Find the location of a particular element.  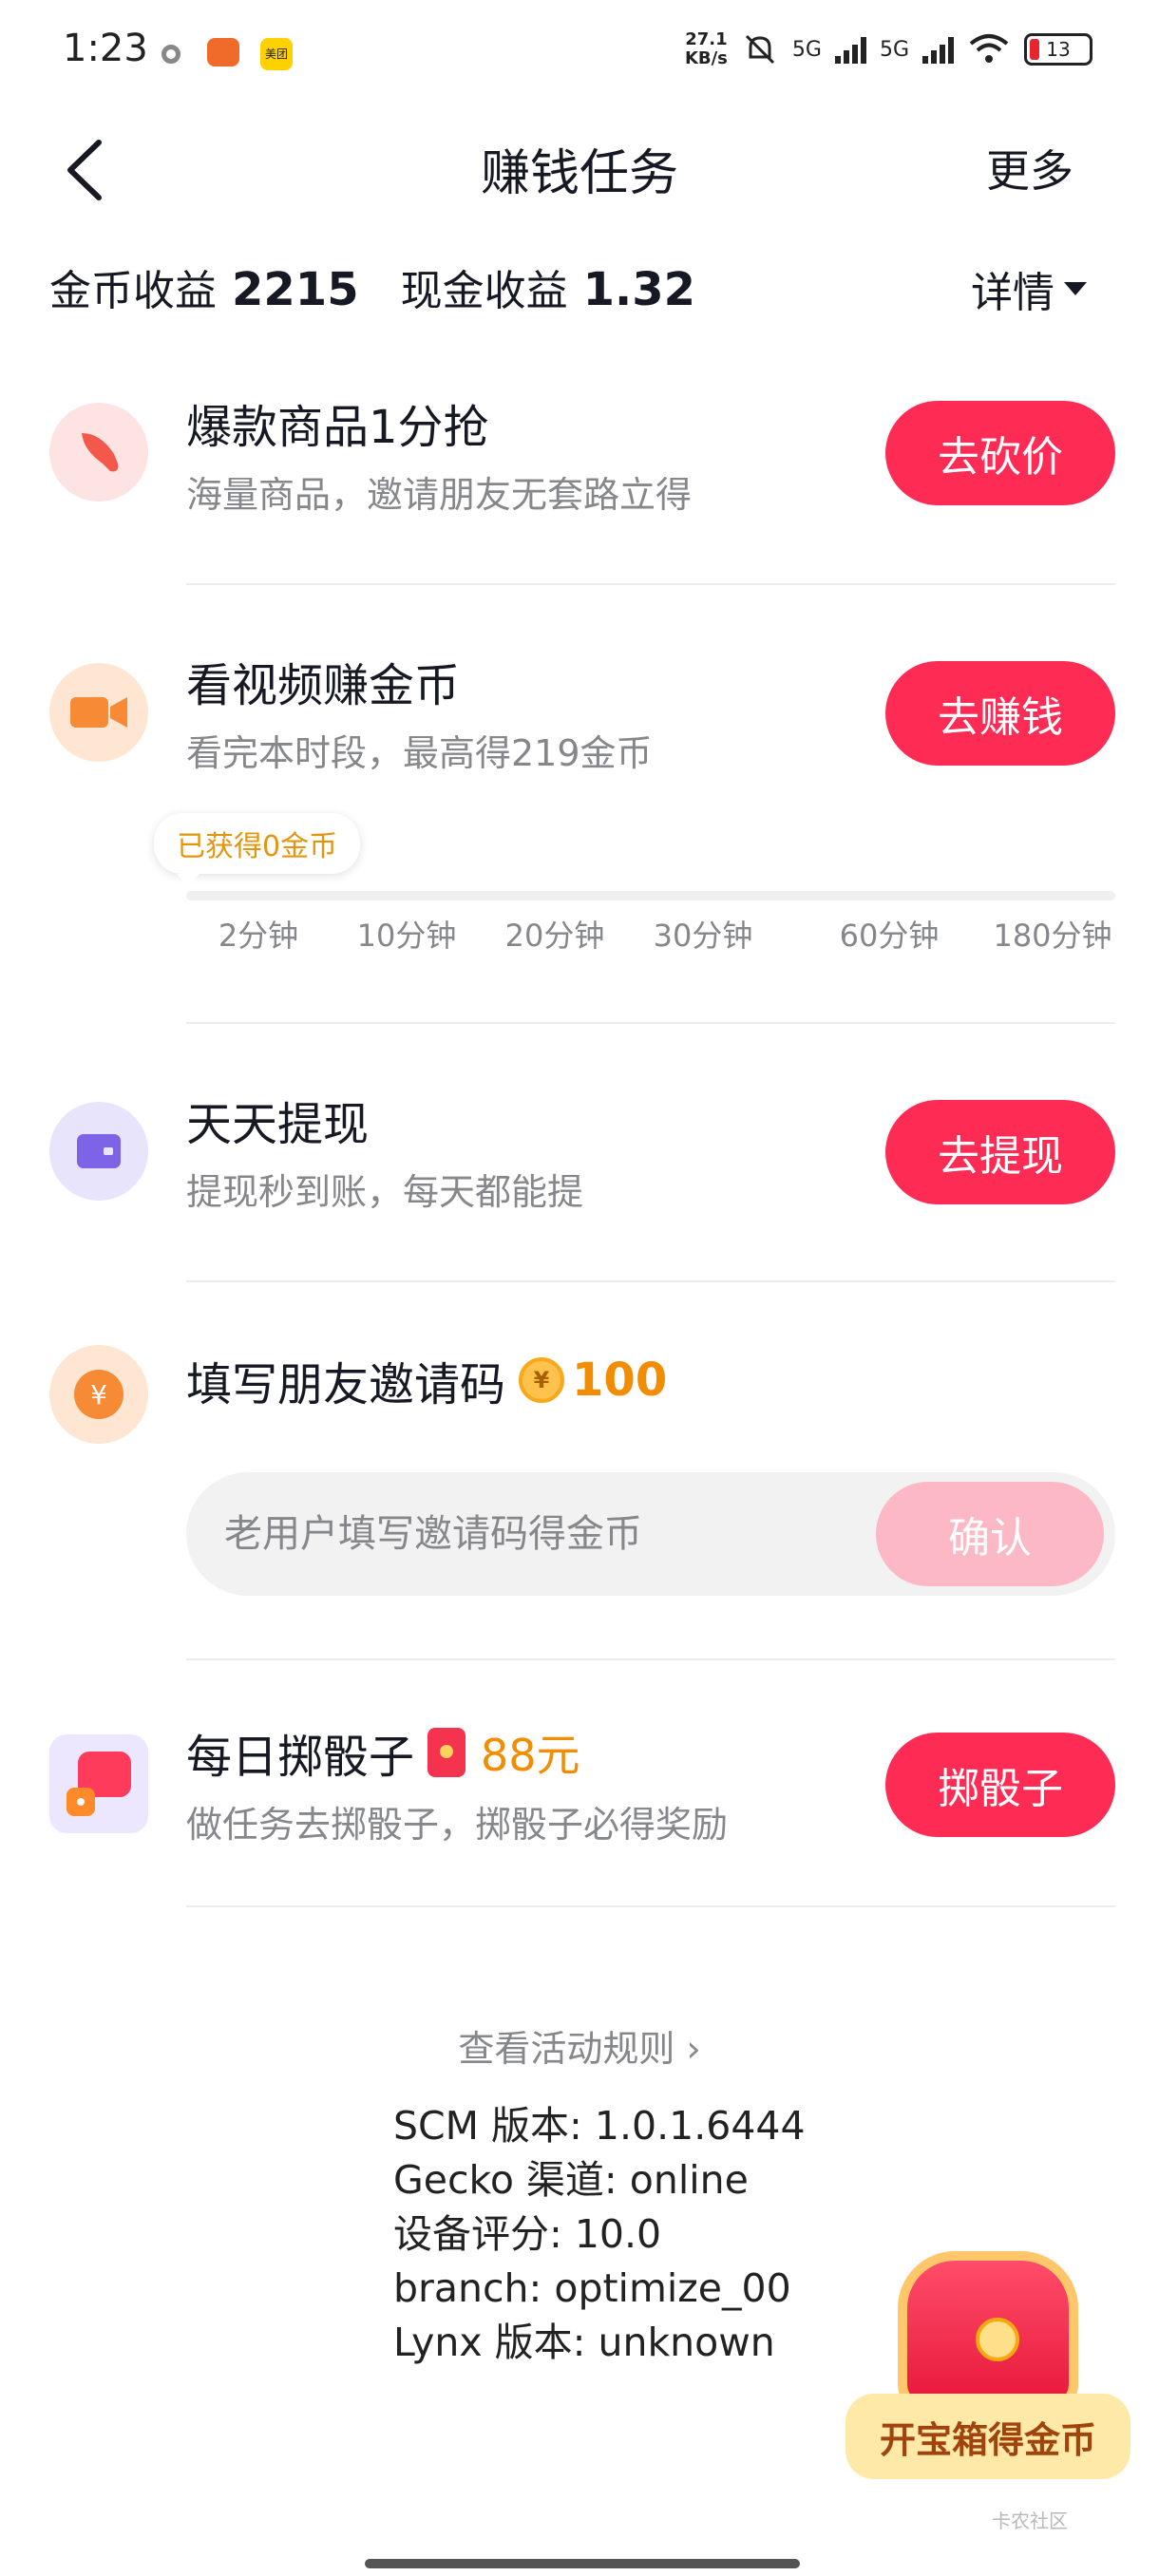

task-title: 每日掷骰子 is located at coordinates (300, 1757).